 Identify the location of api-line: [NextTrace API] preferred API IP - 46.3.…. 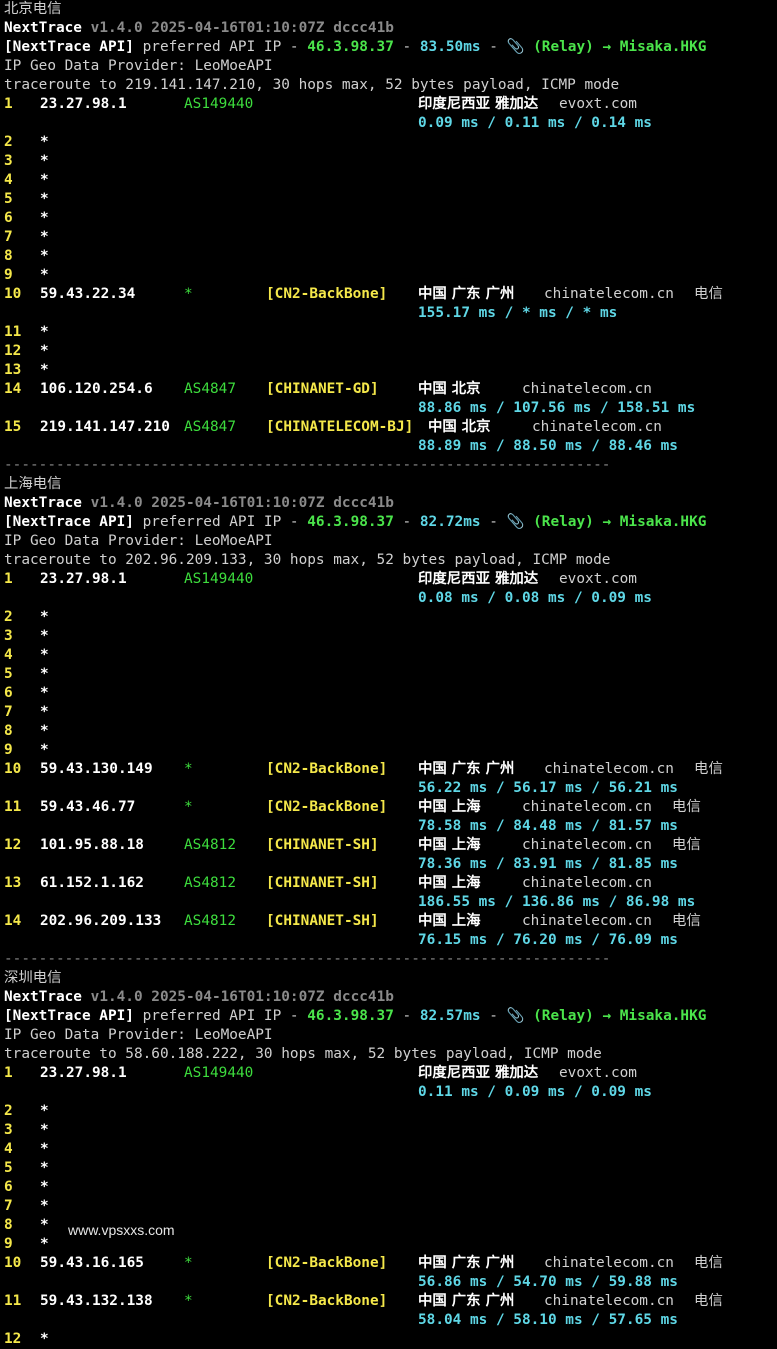
(355, 522).